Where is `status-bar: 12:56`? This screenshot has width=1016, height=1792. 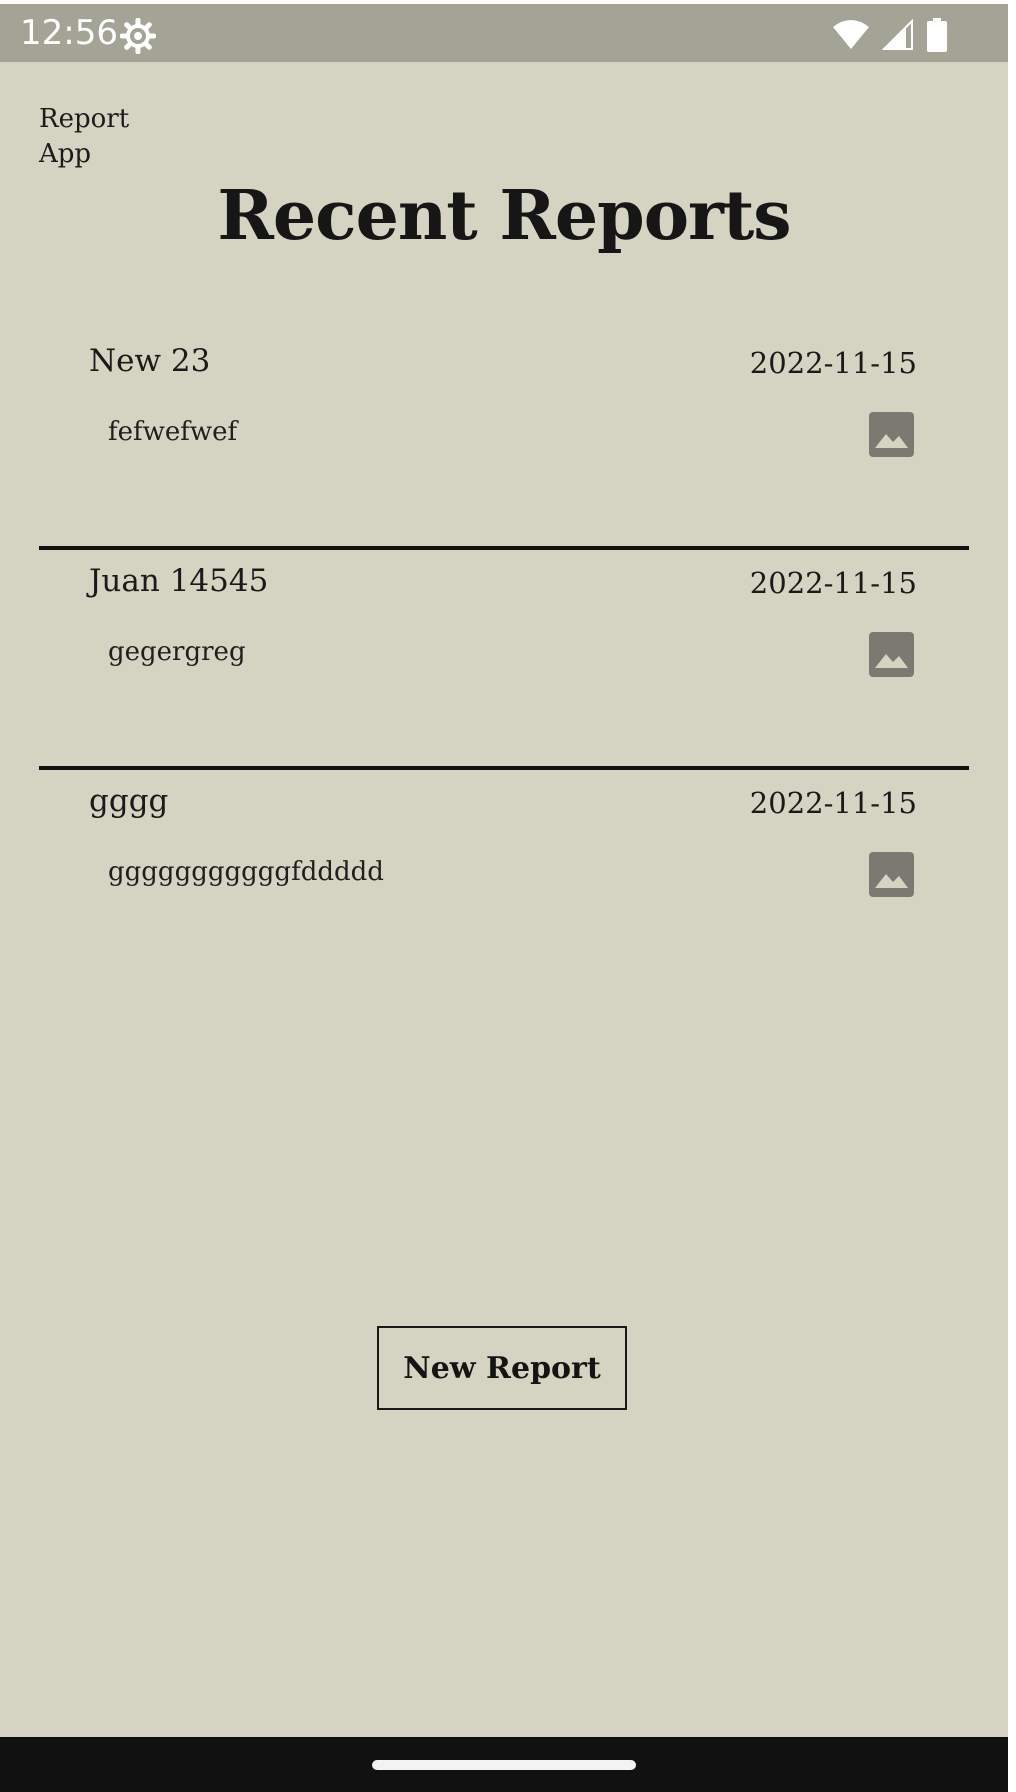
status-bar: 12:56 is located at coordinates (504, 33).